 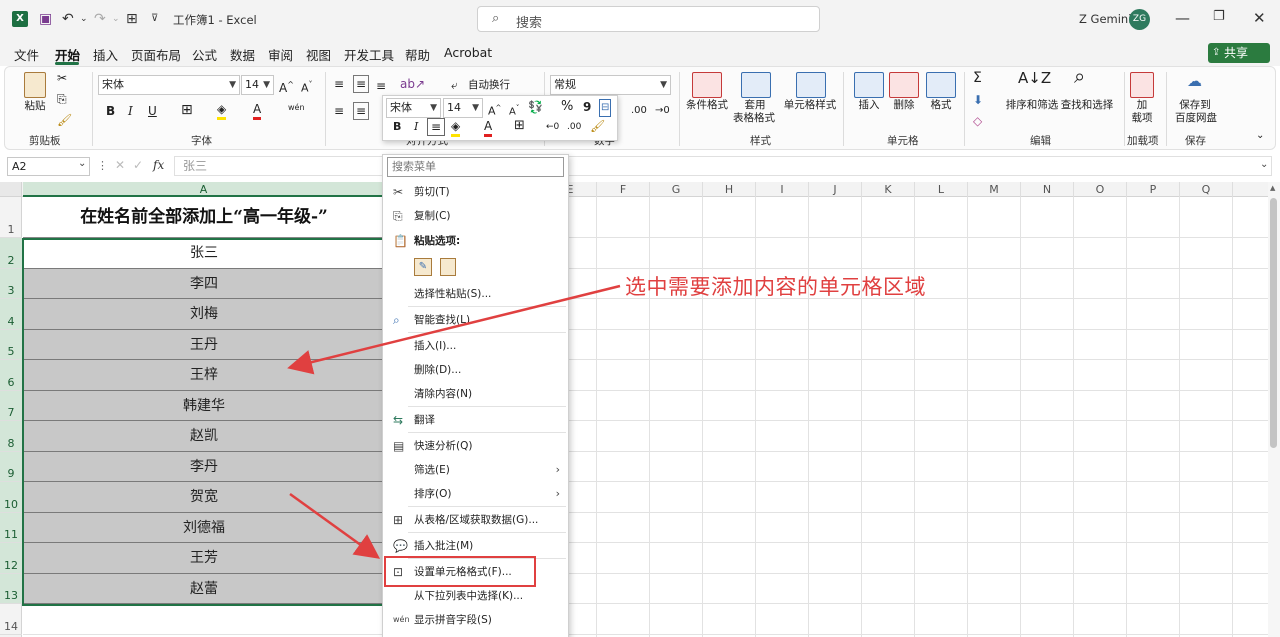 What do you see at coordinates (475, 420) in the screenshot?
I see `menu-item-translate: ⇆ 翻译` at bounding box center [475, 420].